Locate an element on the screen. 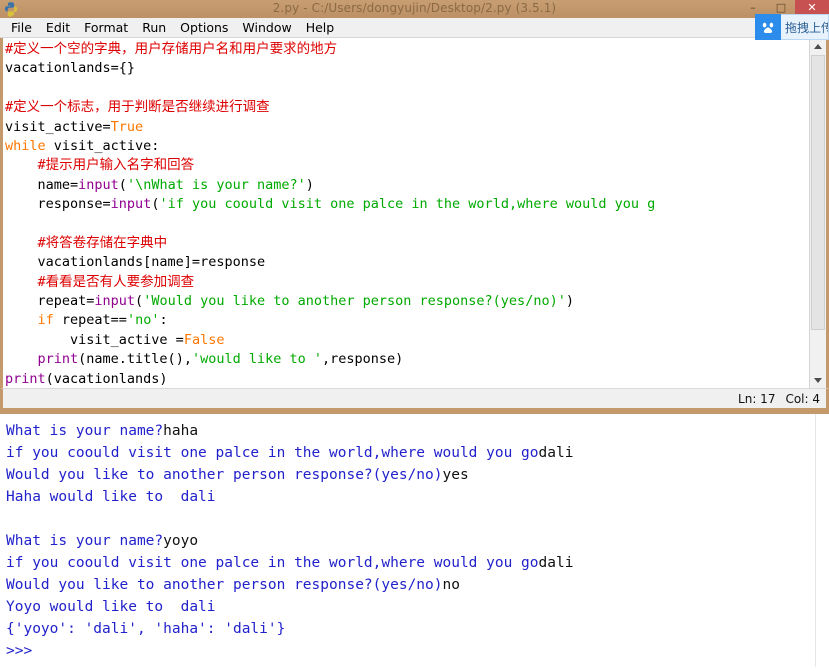 The image size is (829, 671). code-line: #将答卷存储在字典中 is located at coordinates (407, 243).